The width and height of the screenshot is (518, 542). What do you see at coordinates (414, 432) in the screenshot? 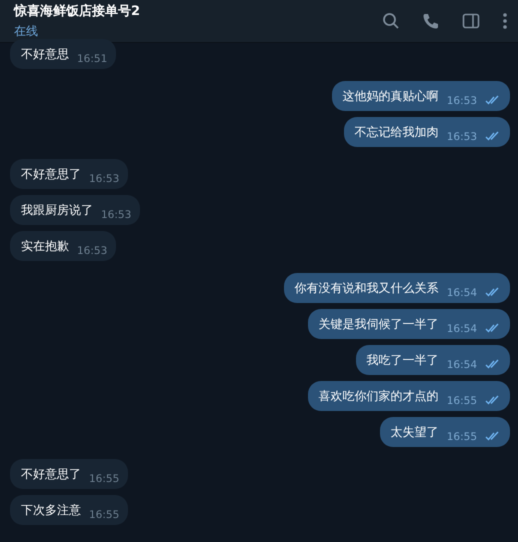
I see `message-text: 太失望了` at bounding box center [414, 432].